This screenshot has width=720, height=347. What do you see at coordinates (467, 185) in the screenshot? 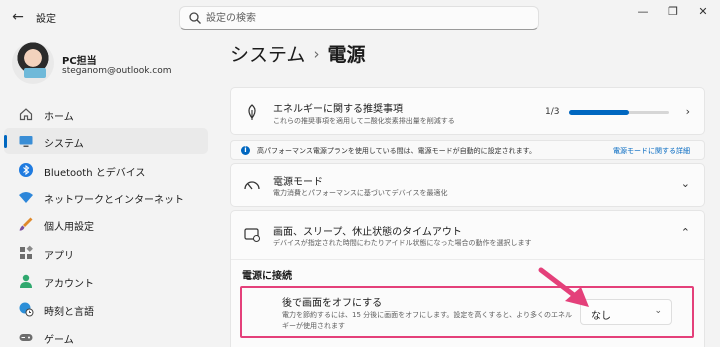
I see `power-mode-card: 電源モード 電力消費とパフォーマンスに基づいてデバイスを最適化 ⌄` at bounding box center [467, 185].